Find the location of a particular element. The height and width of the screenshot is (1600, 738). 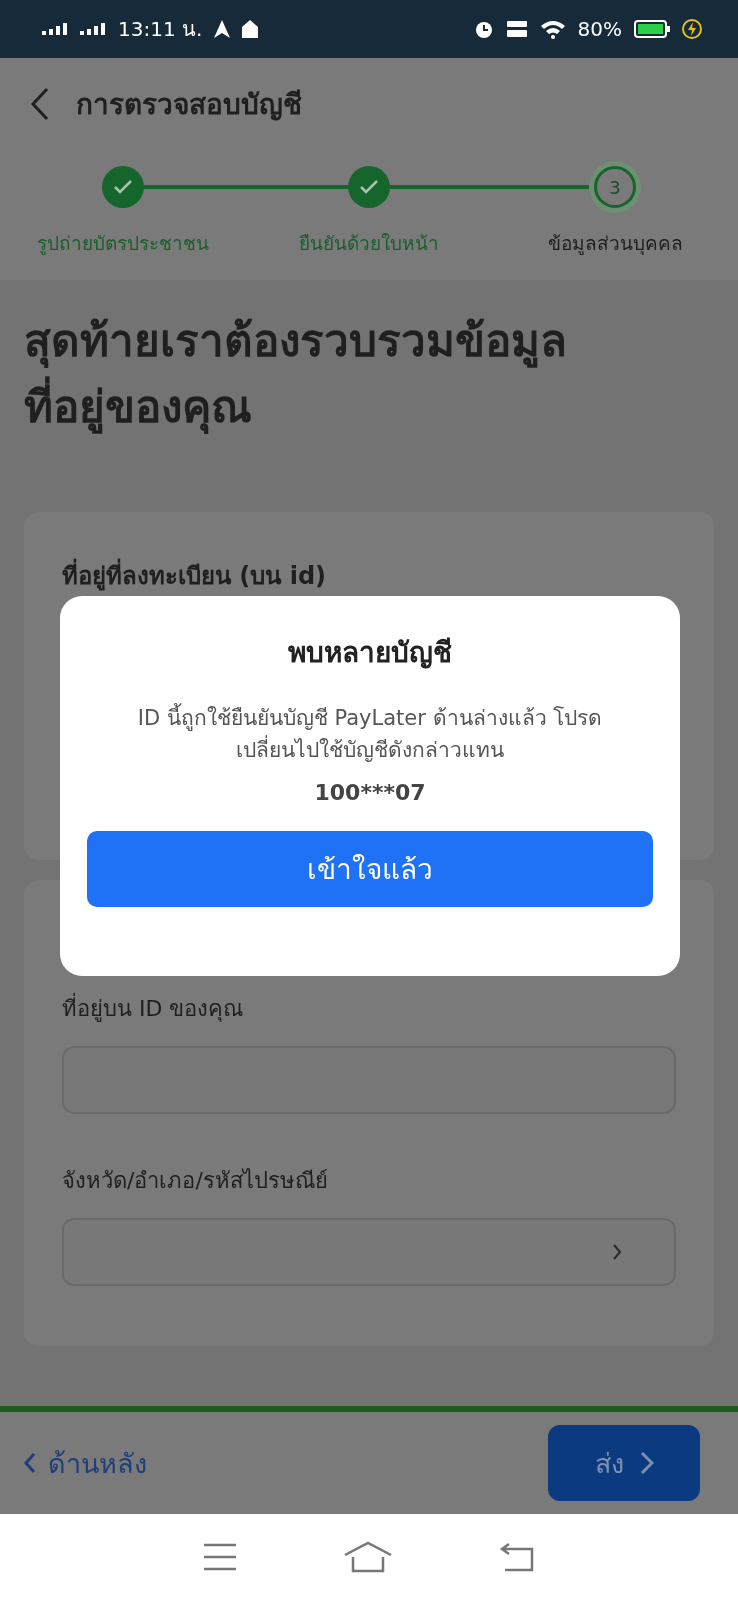

wifi-icon is located at coordinates (552, 29).